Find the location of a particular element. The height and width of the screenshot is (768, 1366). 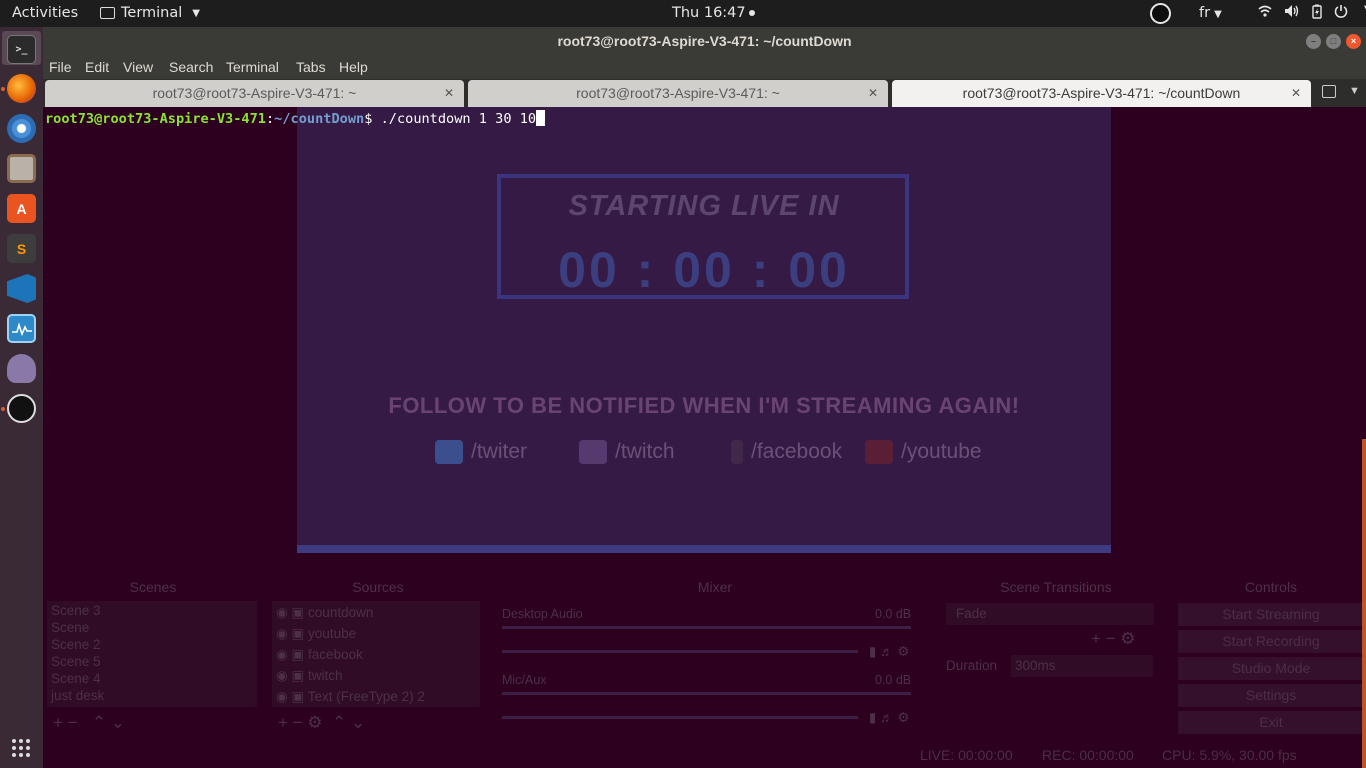

source-item: ◉ ▣ countdown is located at coordinates (324, 613).